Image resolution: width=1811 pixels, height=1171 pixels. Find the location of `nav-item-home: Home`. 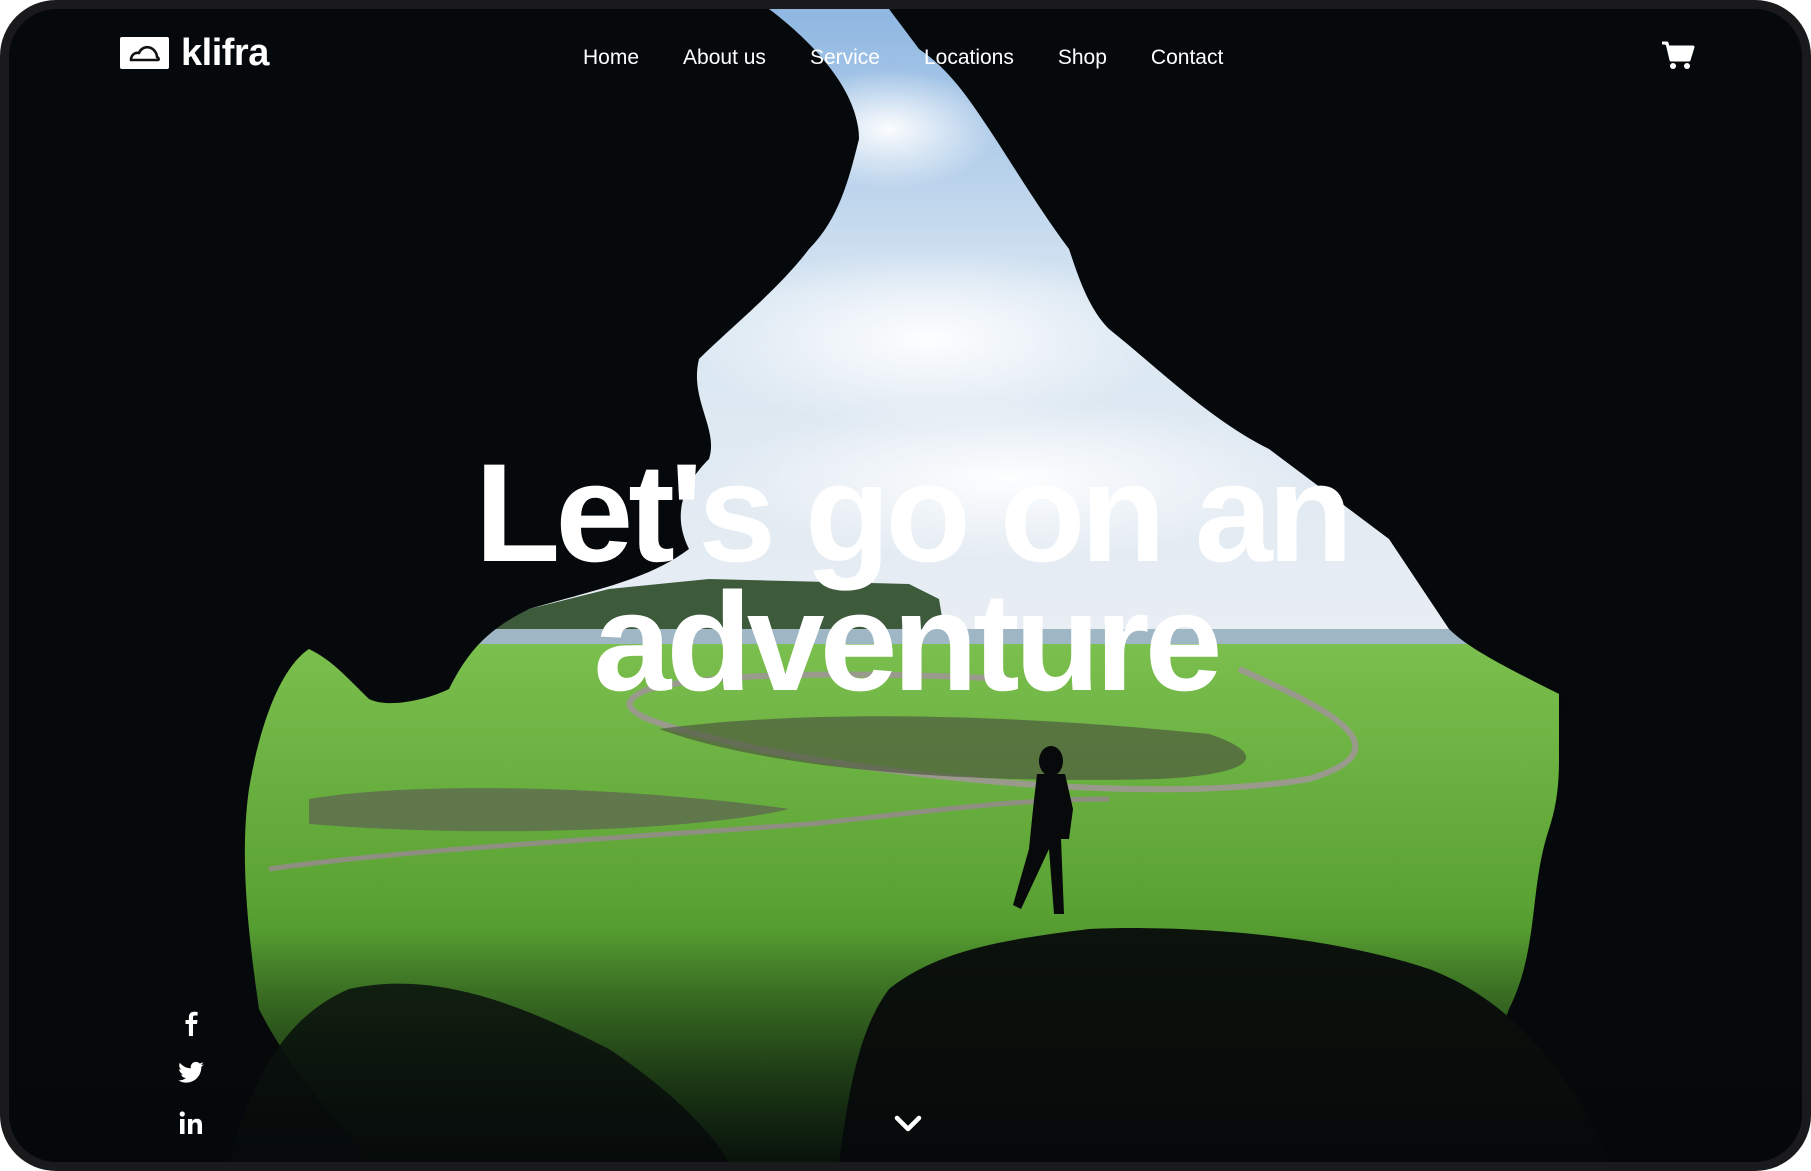

nav-item-home: Home is located at coordinates (611, 57).